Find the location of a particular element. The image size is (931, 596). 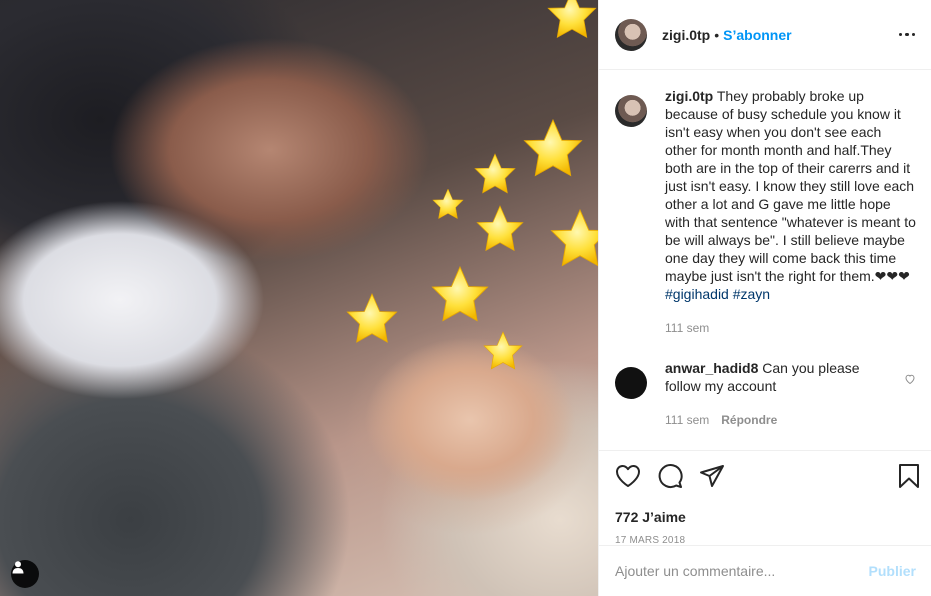

reply-button: Répondre is located at coordinates (749, 420).